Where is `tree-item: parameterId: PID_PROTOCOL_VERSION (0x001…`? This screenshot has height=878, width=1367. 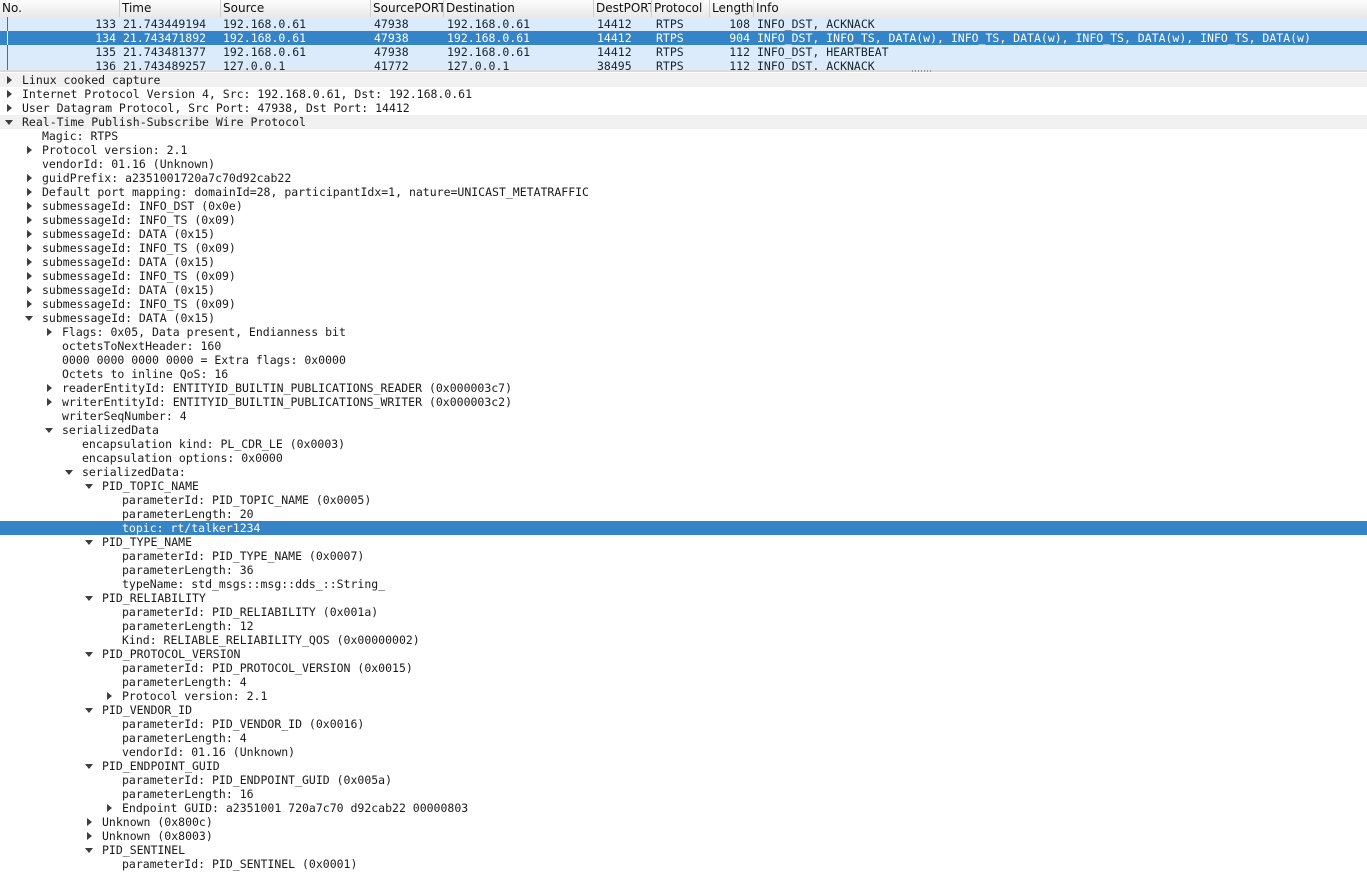 tree-item: parameterId: PID_PROTOCOL_VERSION (0x001… is located at coordinates (683, 668).